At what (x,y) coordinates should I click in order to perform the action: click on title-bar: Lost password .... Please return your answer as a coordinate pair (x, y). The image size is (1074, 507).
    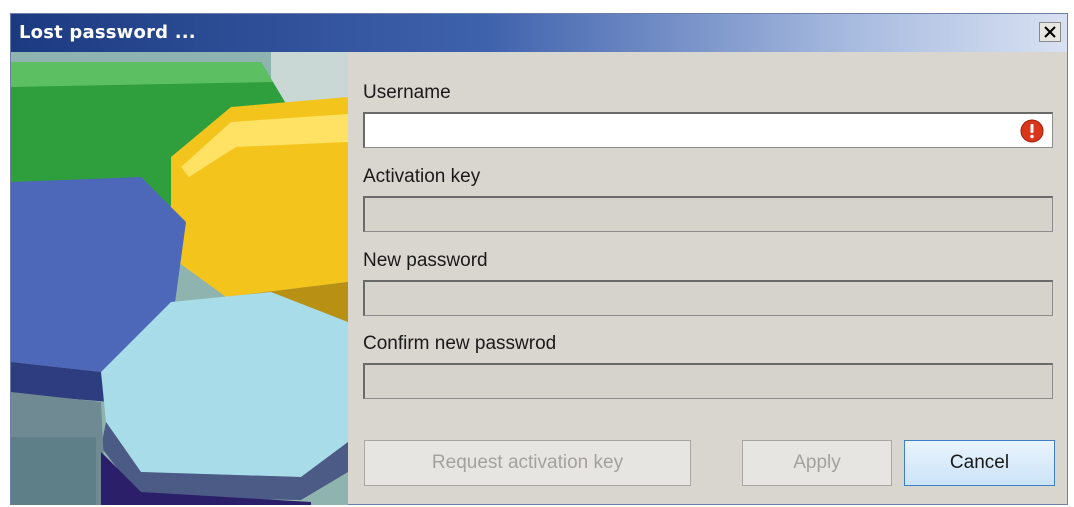
    Looking at the image, I should click on (539, 33).